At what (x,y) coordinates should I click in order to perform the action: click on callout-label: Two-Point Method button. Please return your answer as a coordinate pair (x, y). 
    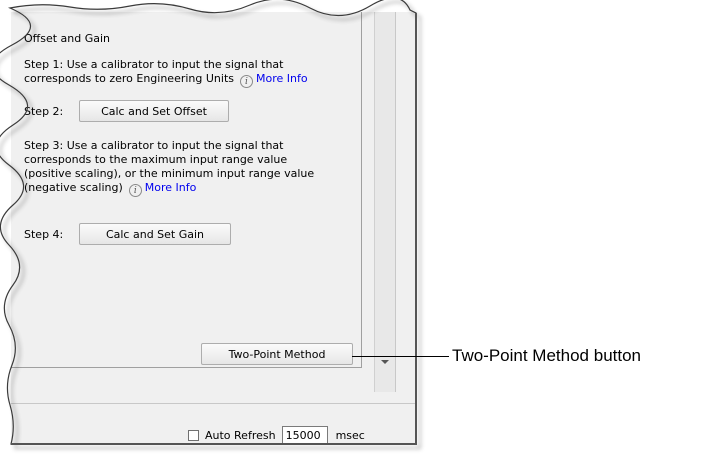
    Looking at the image, I should click on (547, 355).